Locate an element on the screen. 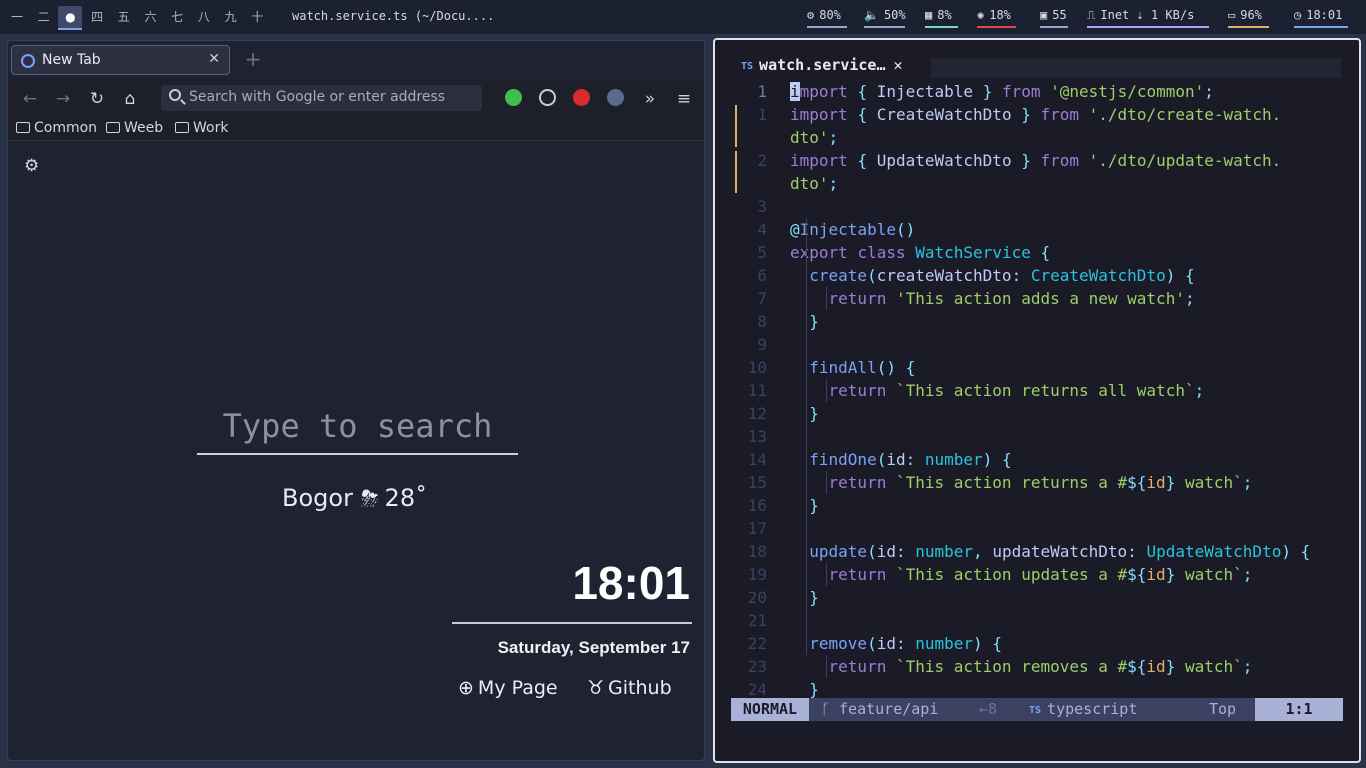  tab-label: New Tab is located at coordinates (71, 60).